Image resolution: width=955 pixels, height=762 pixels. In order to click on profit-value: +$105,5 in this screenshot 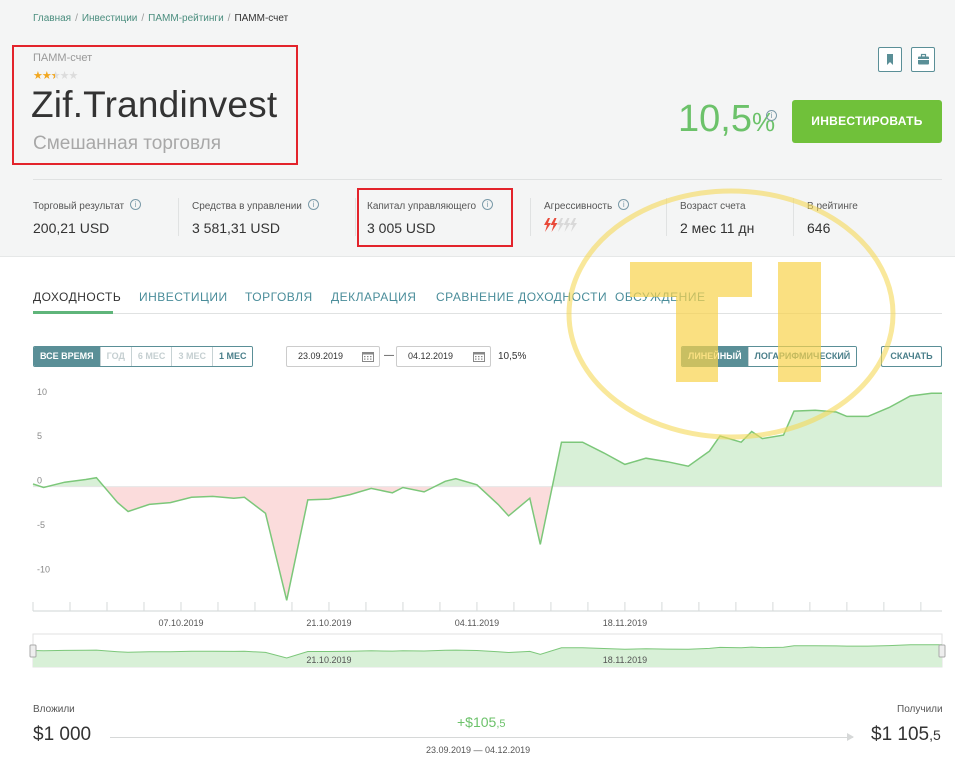, I will do `click(481, 722)`.